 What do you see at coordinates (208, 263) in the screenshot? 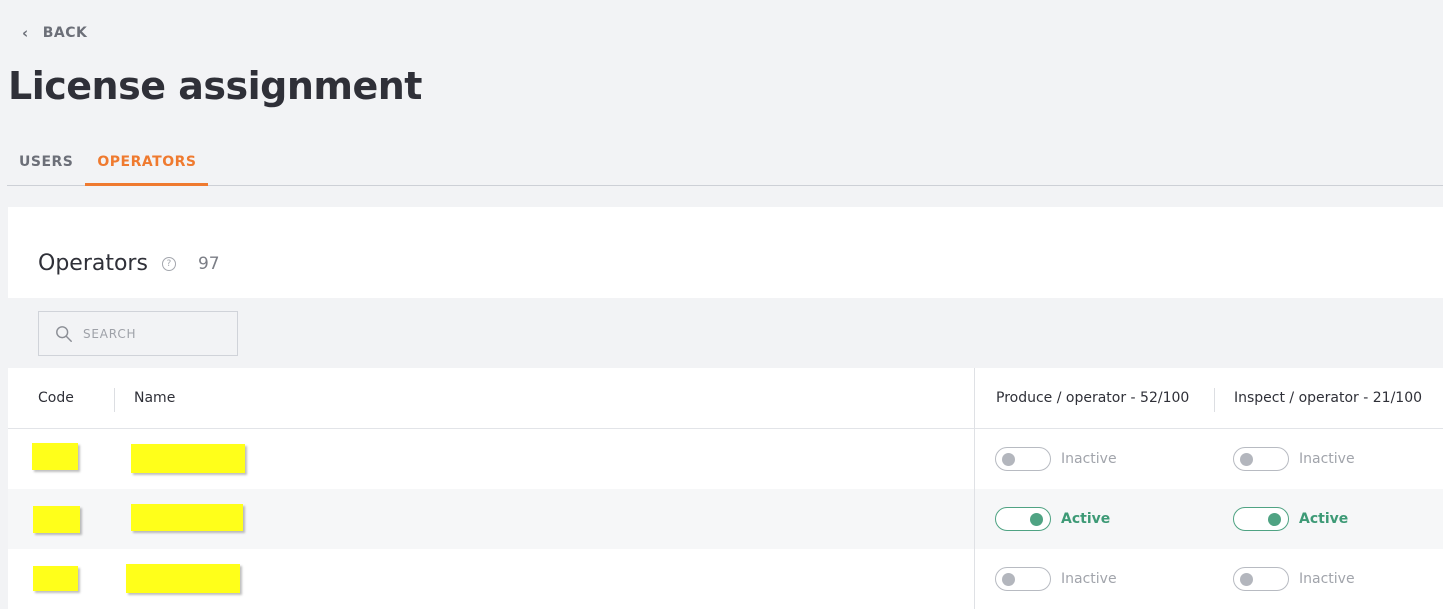
I see `operator-count: 97` at bounding box center [208, 263].